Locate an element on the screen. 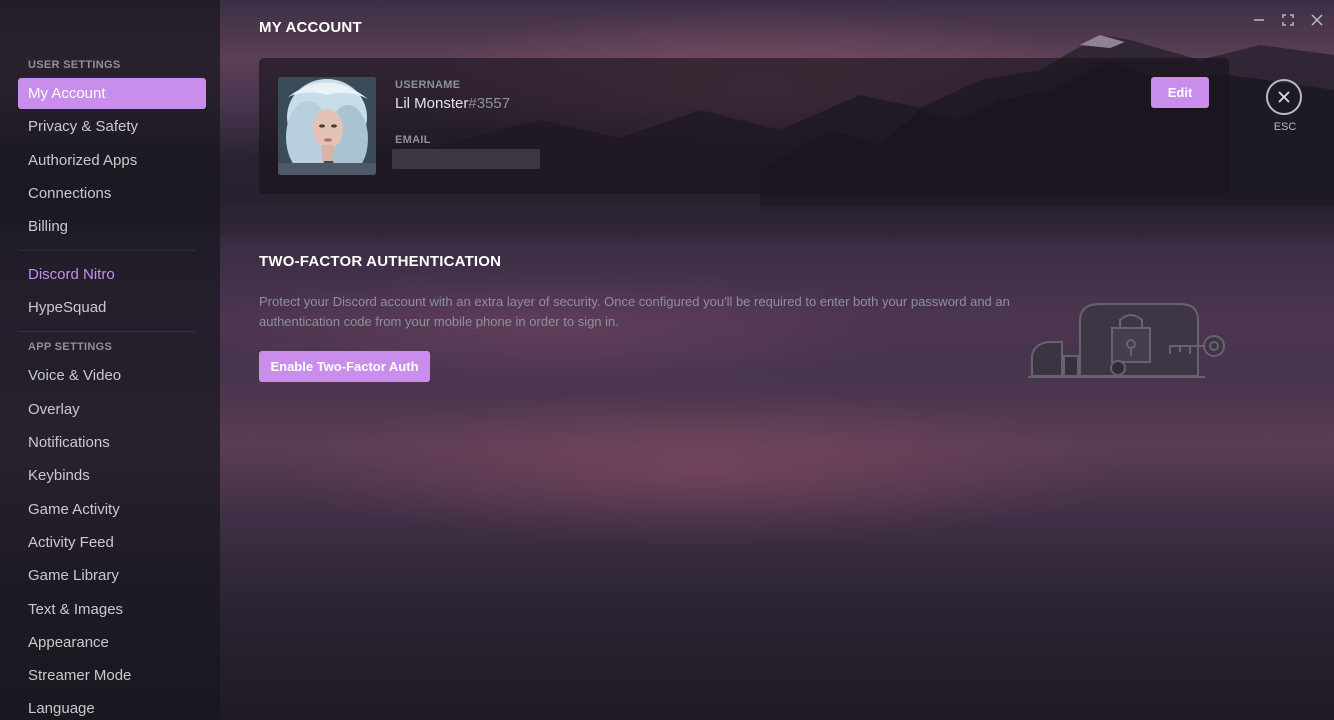  window-controls is located at coordinates (1287, 20).